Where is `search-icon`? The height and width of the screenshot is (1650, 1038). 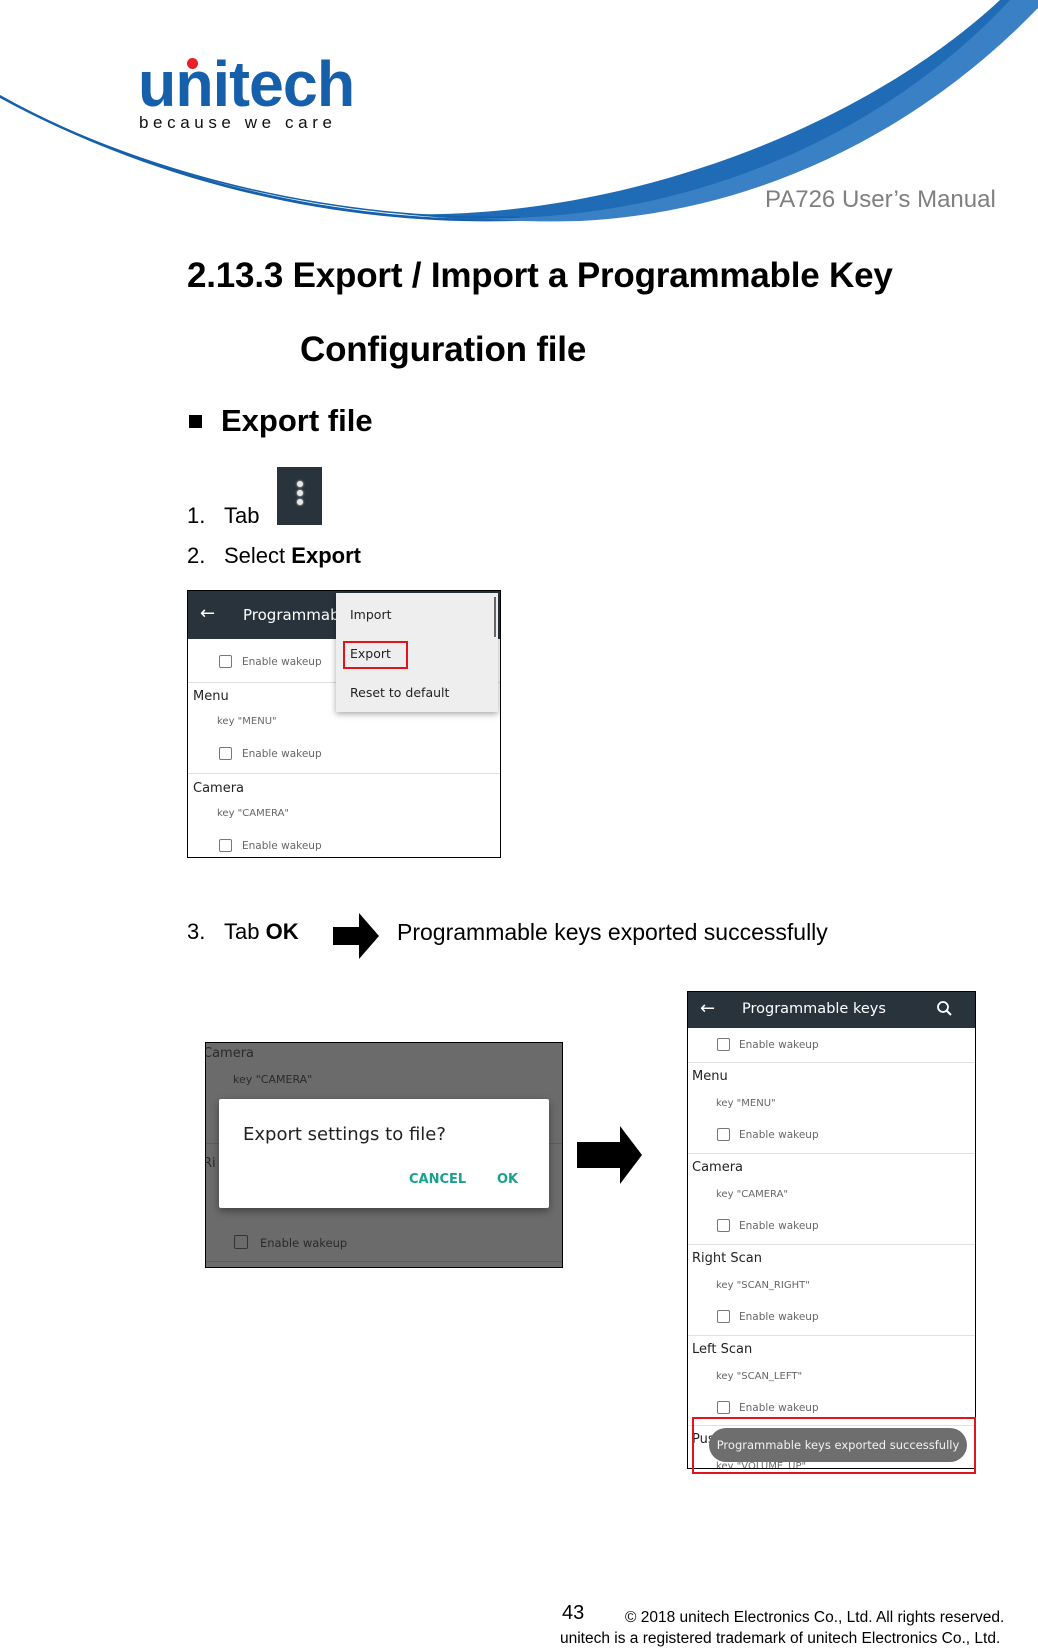 search-icon is located at coordinates (945, 1009).